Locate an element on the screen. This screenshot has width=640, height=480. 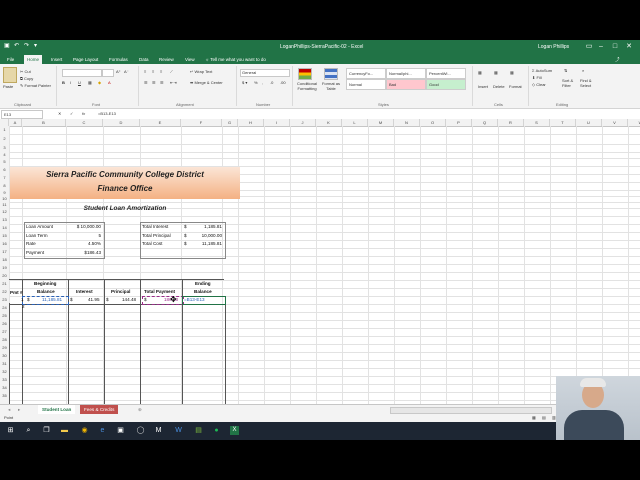
font-name-box is located at coordinates (82, 73).